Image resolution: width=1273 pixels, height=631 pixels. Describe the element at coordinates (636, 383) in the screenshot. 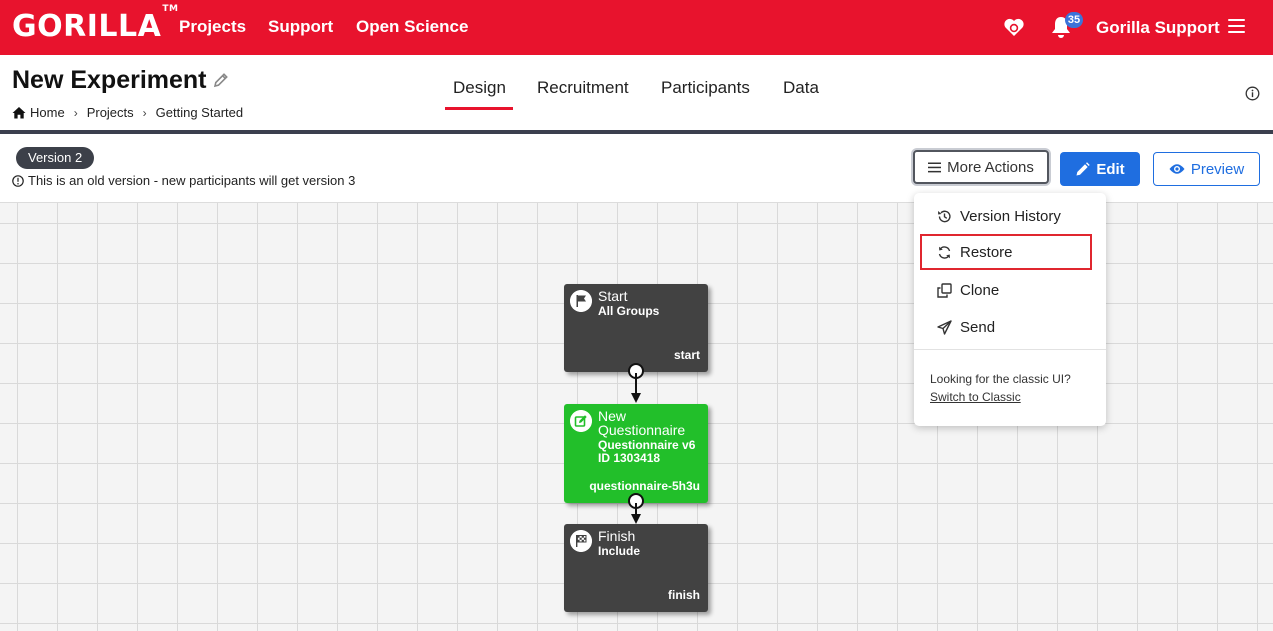

I see `connector-arrow` at that location.